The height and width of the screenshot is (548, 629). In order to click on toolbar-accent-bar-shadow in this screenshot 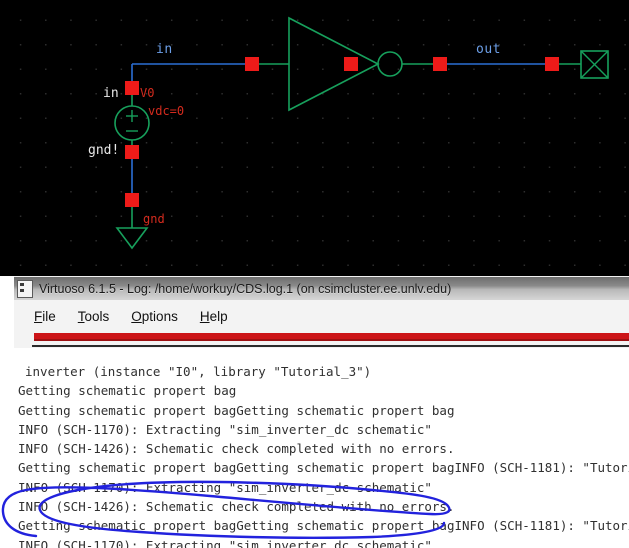, I will do `click(331, 340)`.